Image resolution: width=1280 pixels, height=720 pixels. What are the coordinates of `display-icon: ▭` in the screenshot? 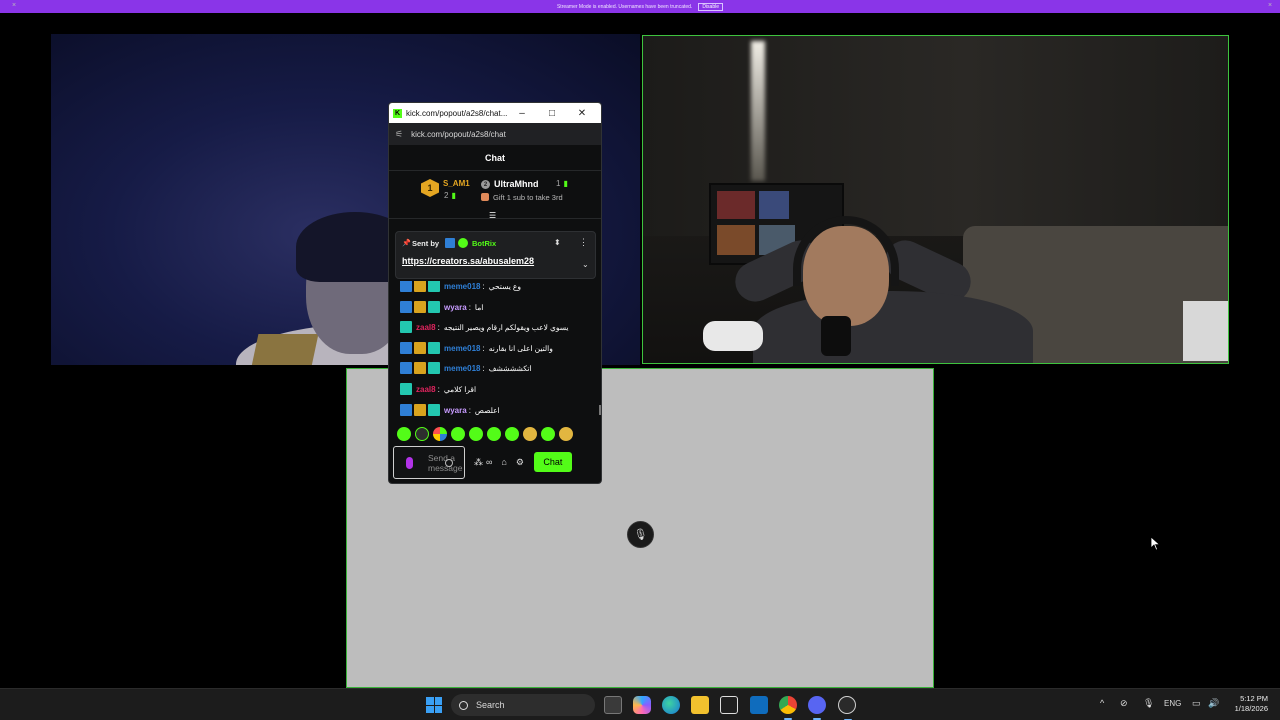 It's located at (1196, 703).